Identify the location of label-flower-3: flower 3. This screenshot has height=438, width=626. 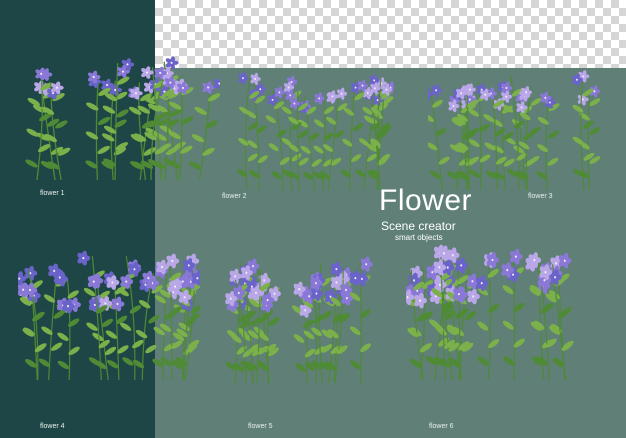
(540, 196).